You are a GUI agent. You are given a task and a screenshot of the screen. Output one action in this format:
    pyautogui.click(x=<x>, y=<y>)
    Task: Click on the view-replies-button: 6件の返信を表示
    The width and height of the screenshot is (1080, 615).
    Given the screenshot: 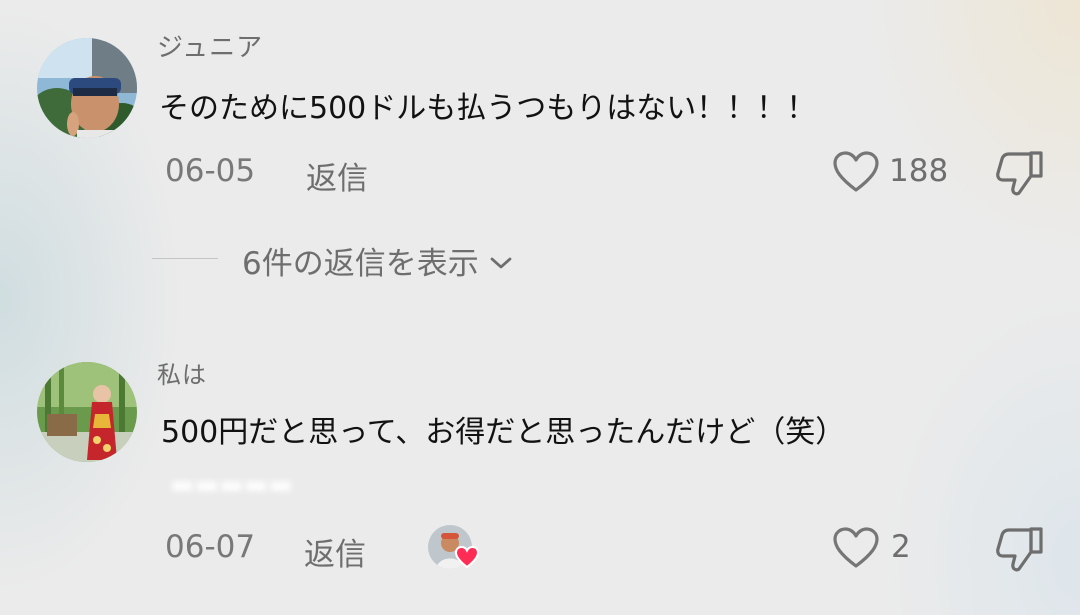 What is the action you would take?
    pyautogui.click(x=377, y=260)
    